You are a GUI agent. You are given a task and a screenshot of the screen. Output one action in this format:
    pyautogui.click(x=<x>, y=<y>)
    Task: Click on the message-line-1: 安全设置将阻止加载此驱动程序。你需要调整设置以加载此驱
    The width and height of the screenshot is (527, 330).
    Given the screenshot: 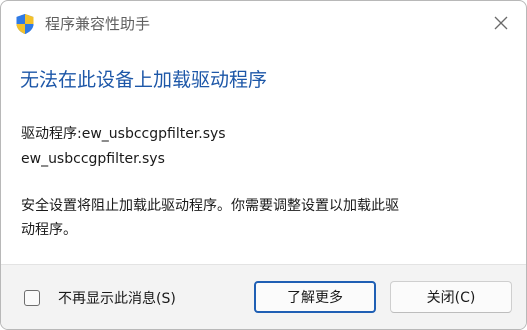 What is the action you would take?
    pyautogui.click(x=210, y=206)
    